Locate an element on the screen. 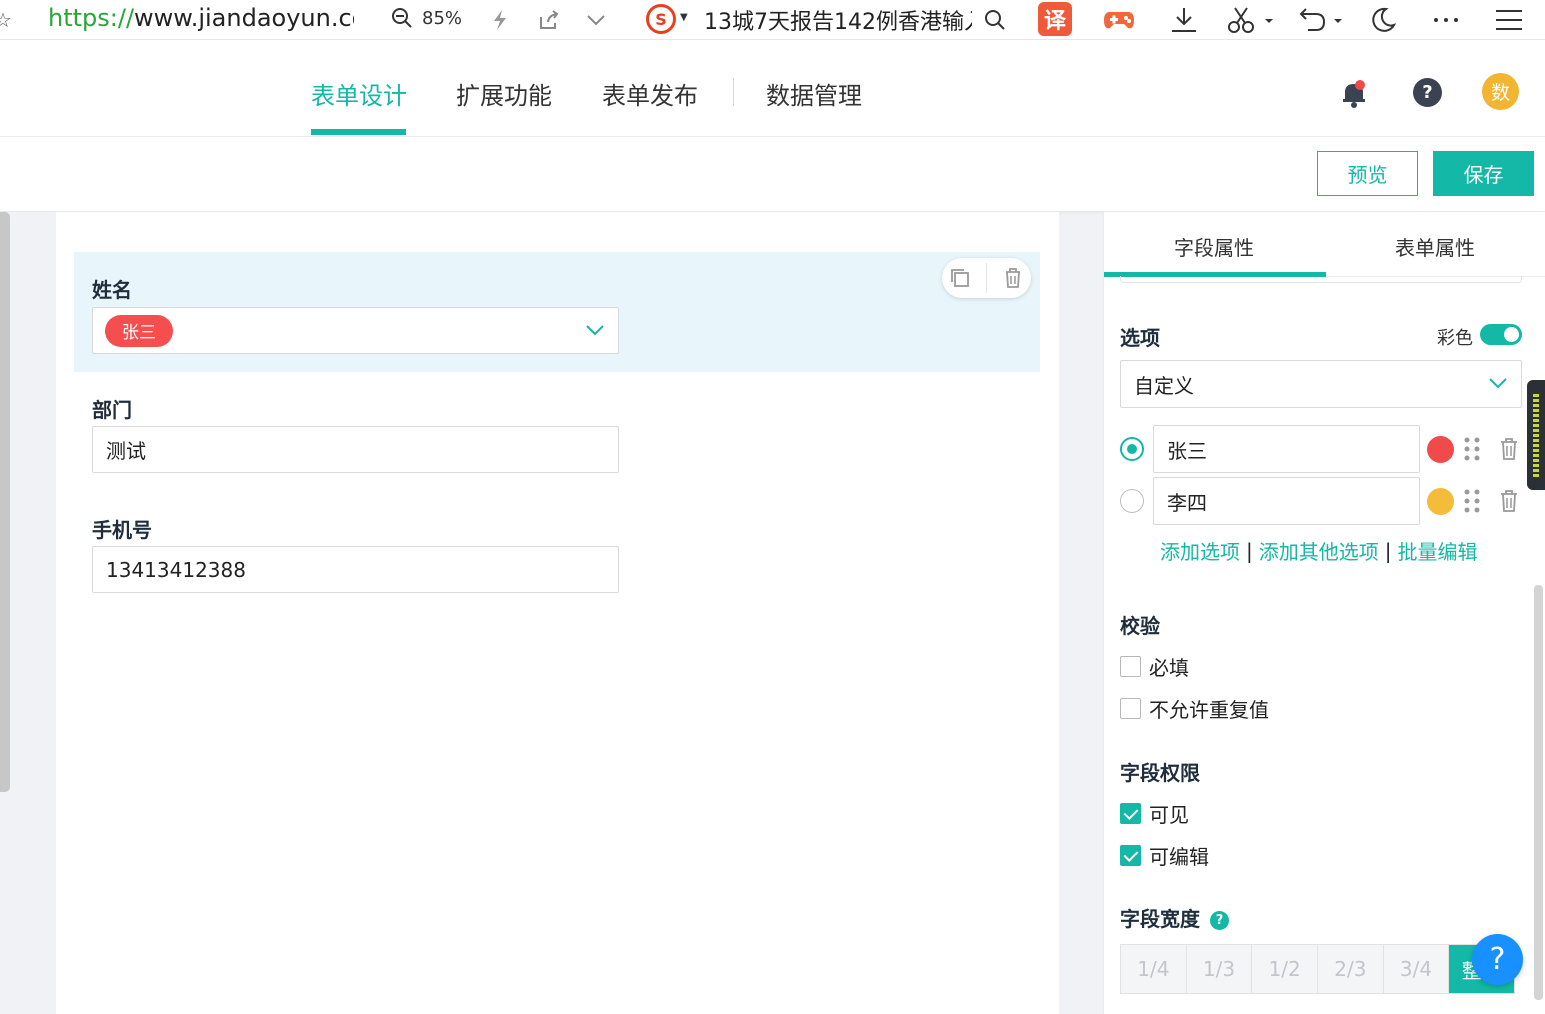 The width and height of the screenshot is (1545, 1014). nav-divider is located at coordinates (733, 92).